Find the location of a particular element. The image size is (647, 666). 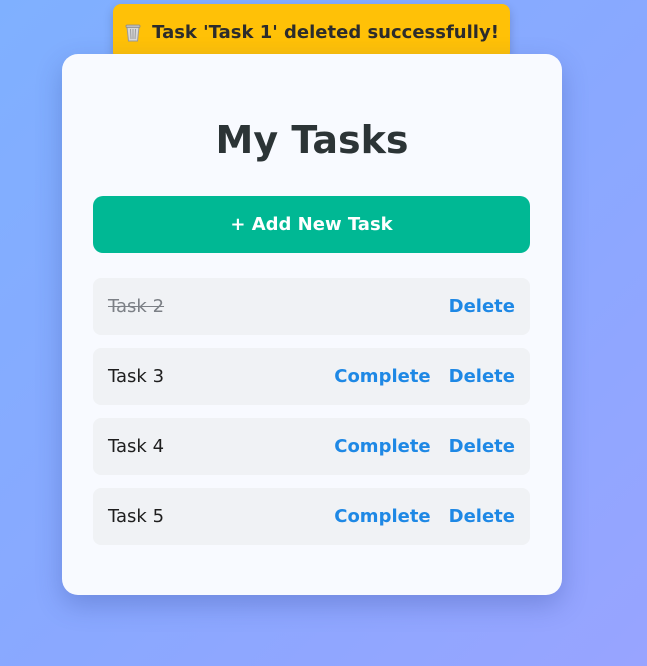

task-row: Task 3 Complete Delete is located at coordinates (311, 376).